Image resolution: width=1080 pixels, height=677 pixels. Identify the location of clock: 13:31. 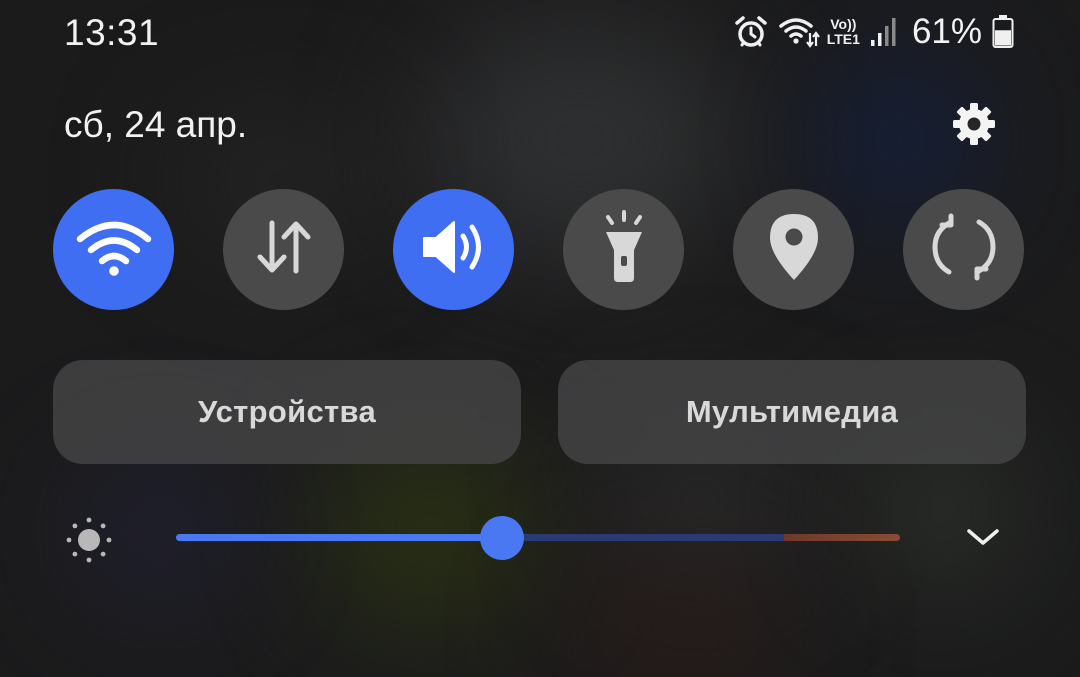
(112, 32).